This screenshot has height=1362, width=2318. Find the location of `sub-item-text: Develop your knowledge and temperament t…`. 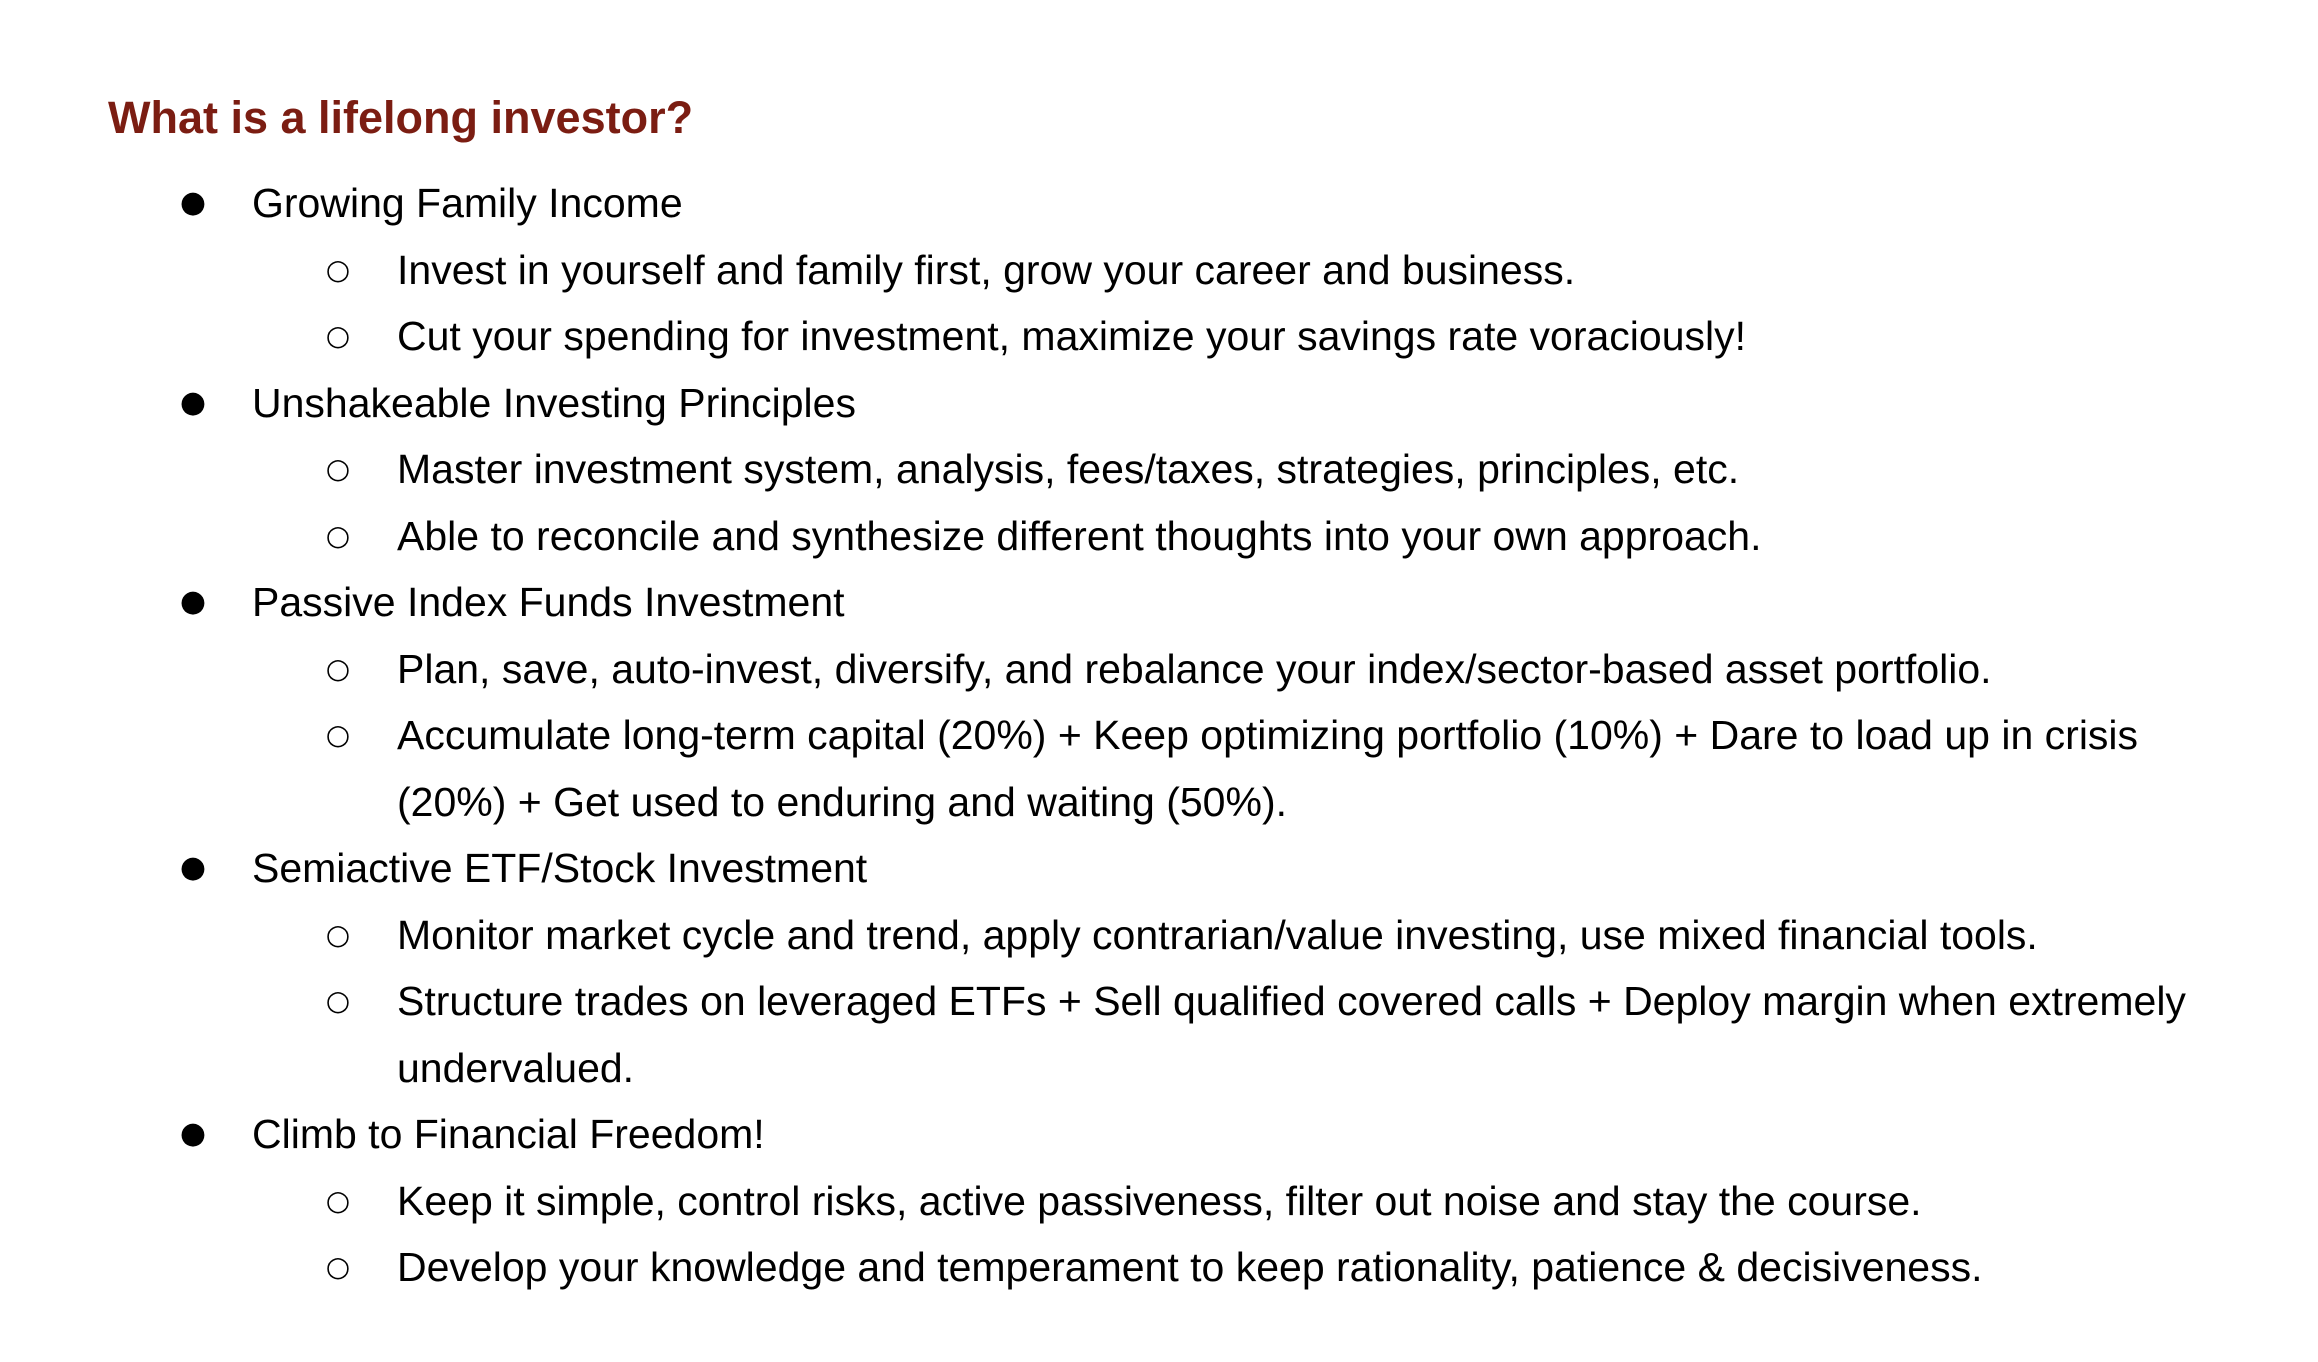

sub-item-text: Develop your knowledge and temperament t… is located at coordinates (1190, 1267).